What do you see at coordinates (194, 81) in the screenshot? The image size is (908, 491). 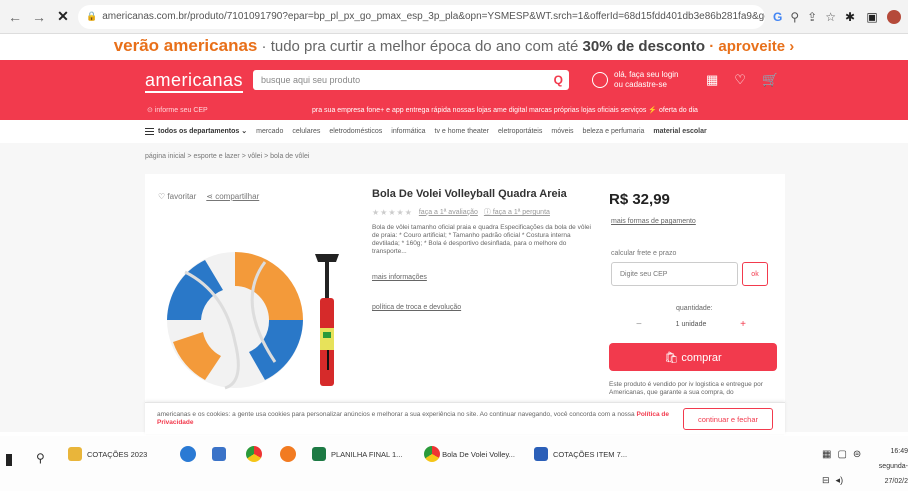 I see `americanas-logo: americanas` at bounding box center [194, 81].